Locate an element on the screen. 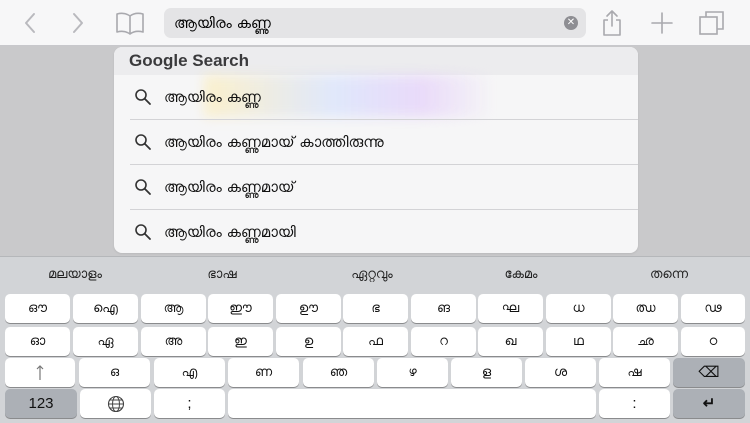 This screenshot has height=423, width=750. key: ഥ is located at coordinates (578, 341).